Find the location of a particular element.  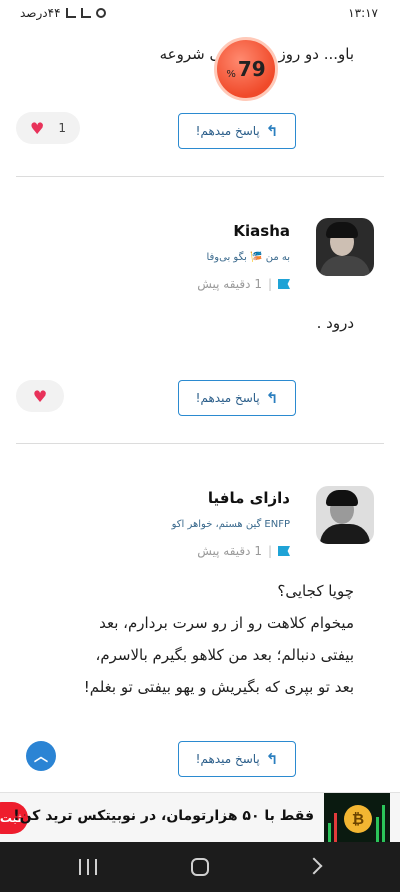

username: دازای مافیا is located at coordinates (249, 498).